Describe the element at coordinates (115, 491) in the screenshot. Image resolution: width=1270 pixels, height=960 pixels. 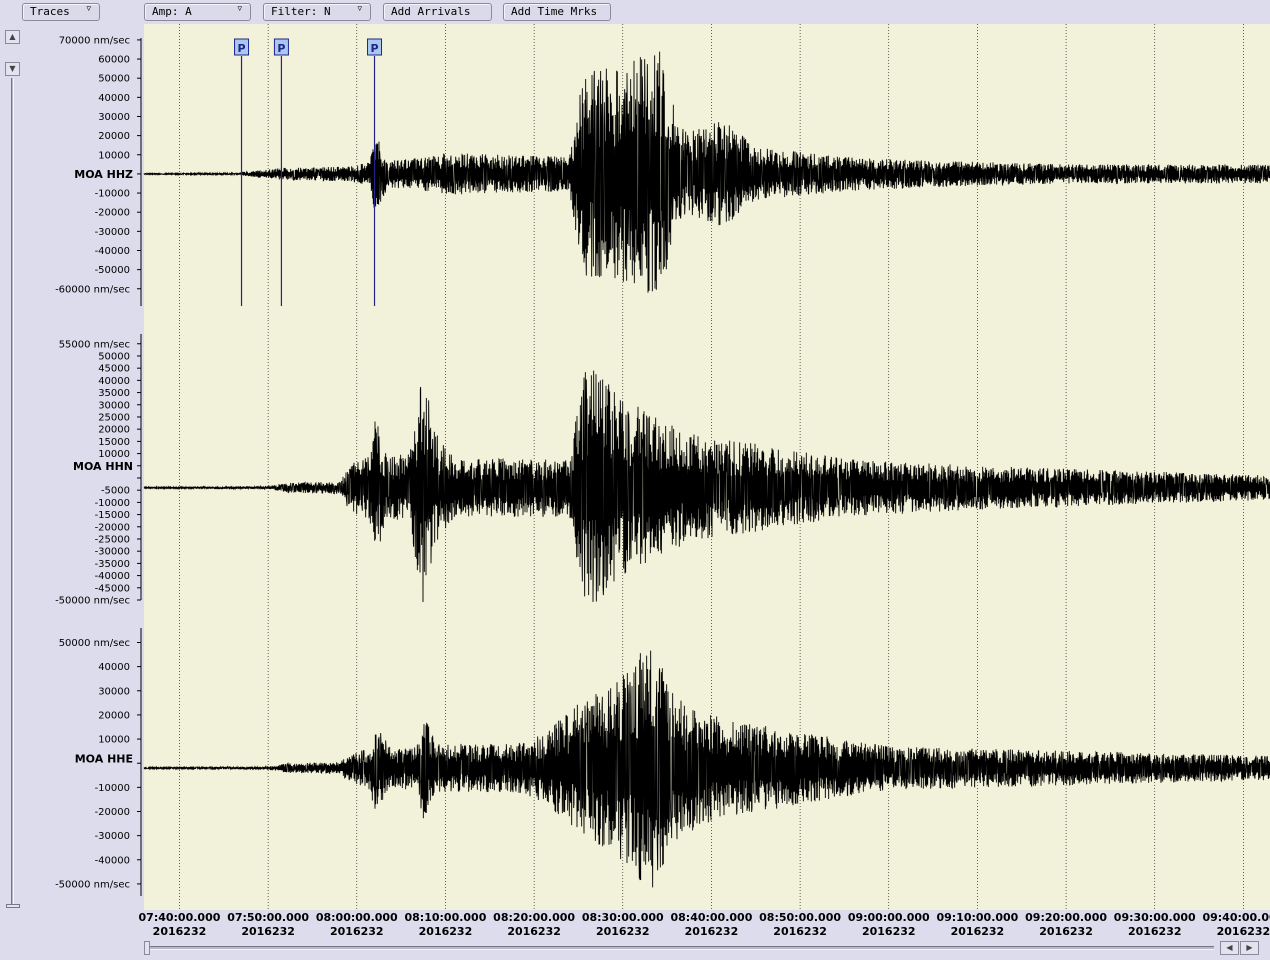
I see `amplitude-tick-label: -5000` at that location.